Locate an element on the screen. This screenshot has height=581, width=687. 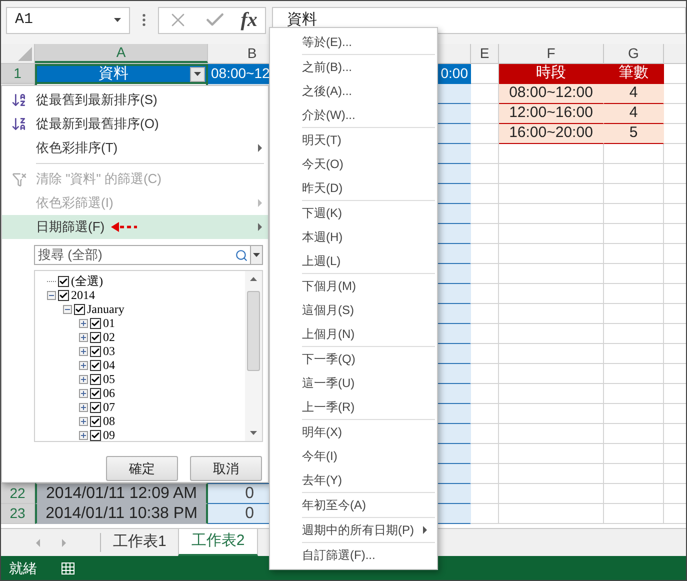
menu-item-label: 去年(Y) is located at coordinates (322, 480).